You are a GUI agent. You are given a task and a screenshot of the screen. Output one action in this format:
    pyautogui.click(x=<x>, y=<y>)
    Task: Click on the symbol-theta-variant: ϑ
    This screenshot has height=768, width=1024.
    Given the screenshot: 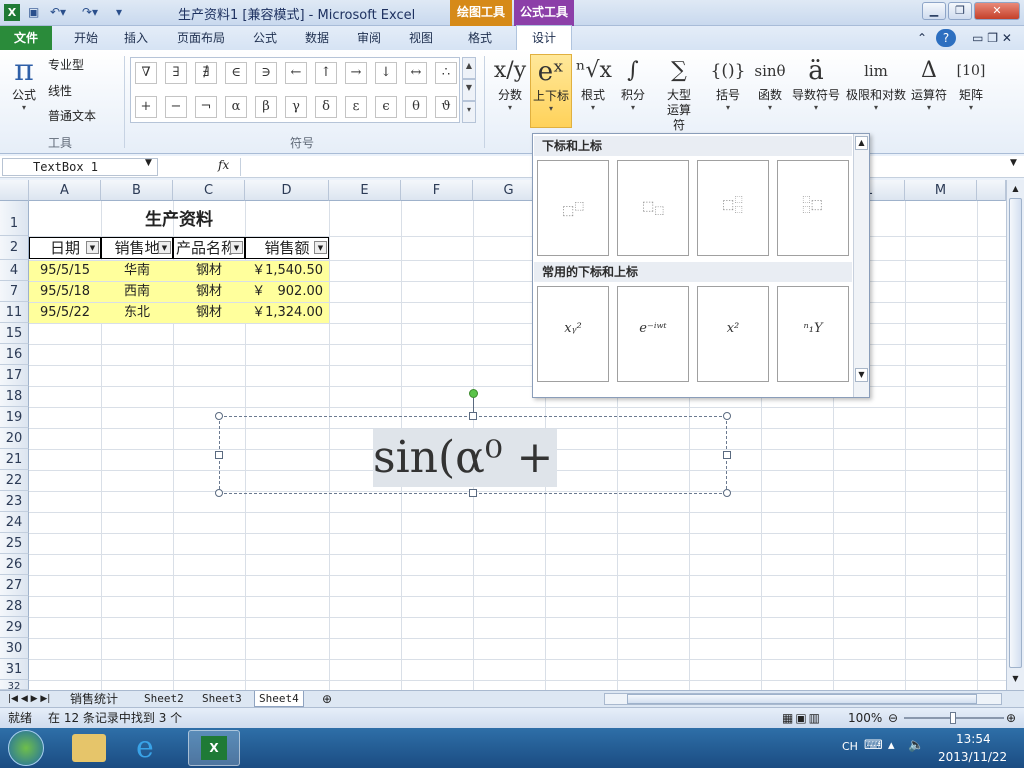 What is the action you would take?
    pyautogui.click(x=446, y=107)
    